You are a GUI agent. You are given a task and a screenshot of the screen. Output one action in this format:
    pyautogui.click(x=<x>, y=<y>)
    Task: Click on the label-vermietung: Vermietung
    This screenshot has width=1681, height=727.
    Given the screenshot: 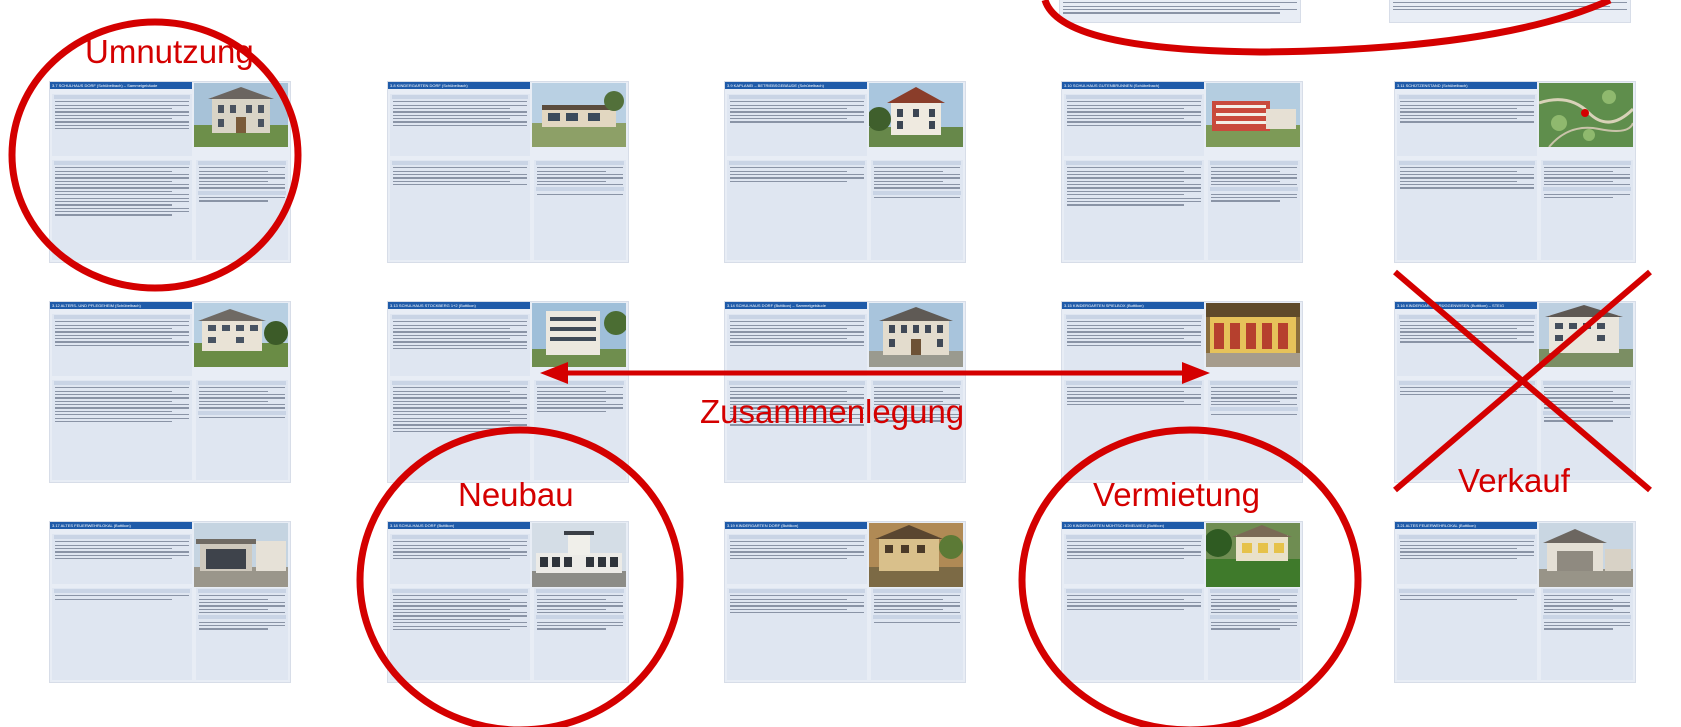 What is the action you would take?
    pyautogui.click(x=1176, y=494)
    